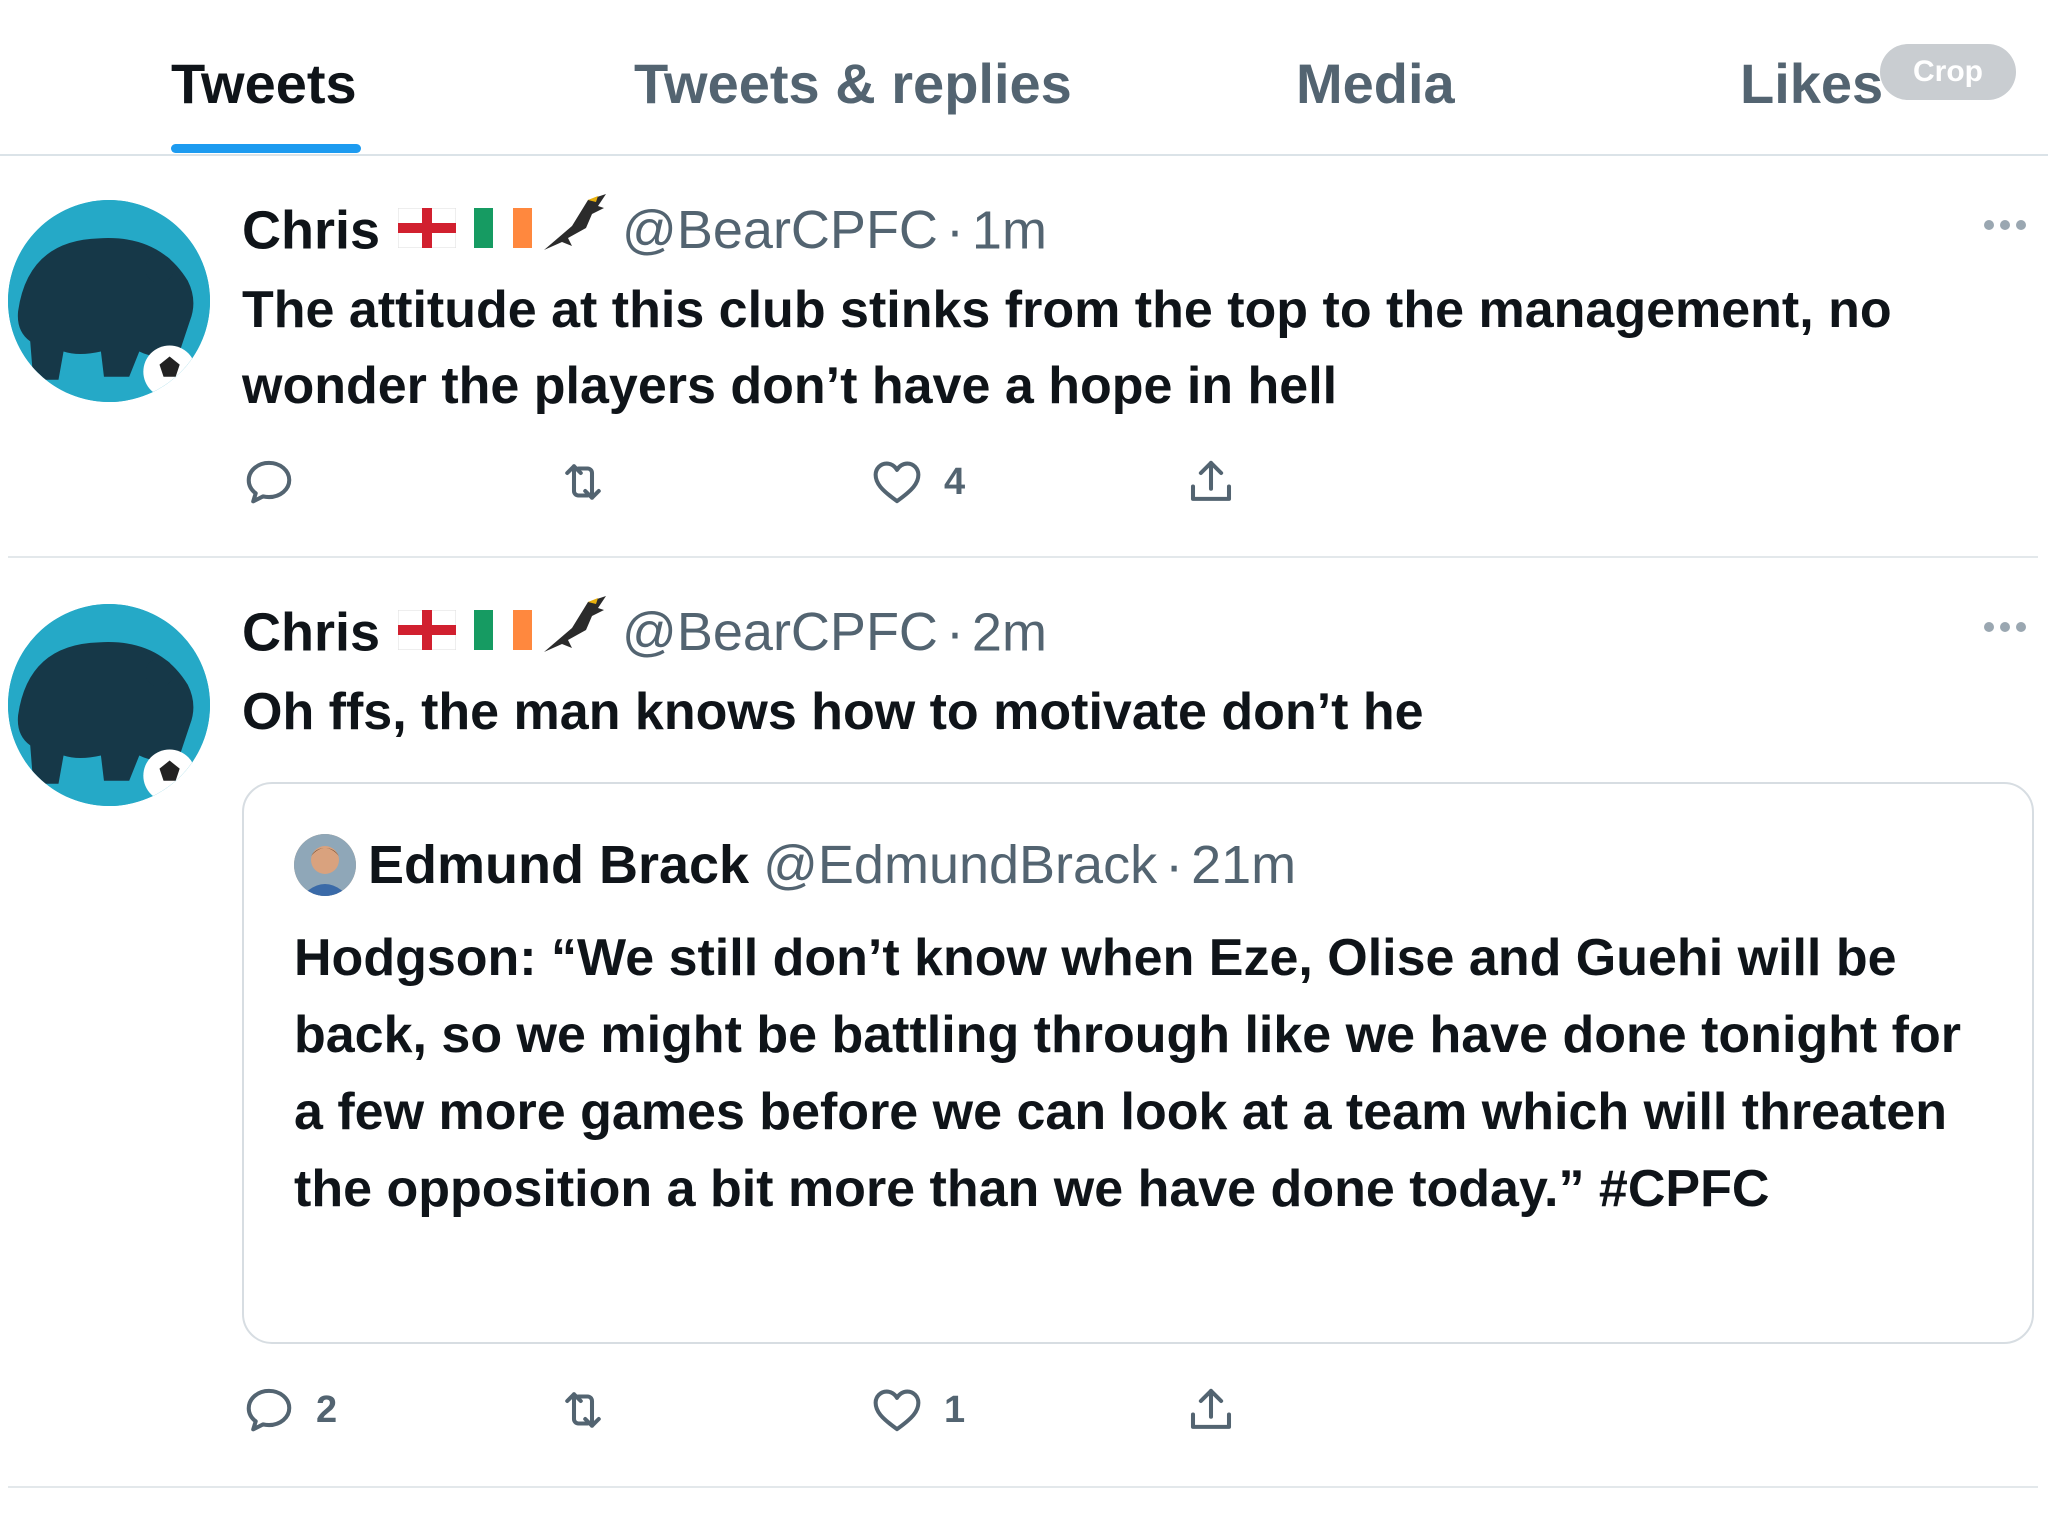  What do you see at coordinates (955, 1409) in the screenshot?
I see `like-count: 1` at bounding box center [955, 1409].